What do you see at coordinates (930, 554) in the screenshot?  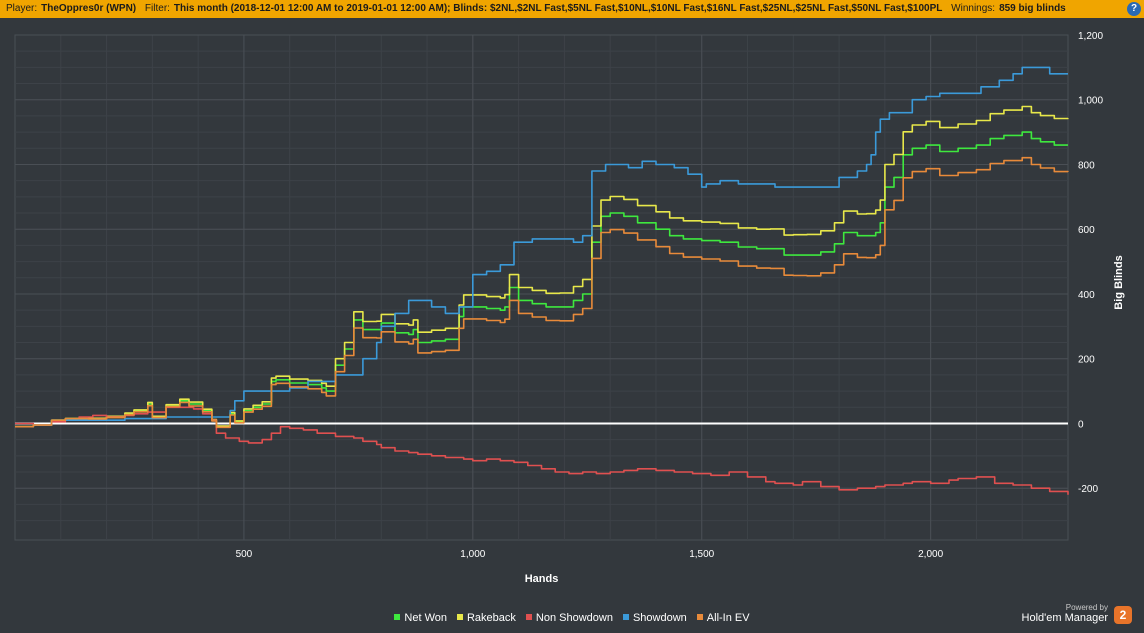 I see `x-tick-label: 2,000` at bounding box center [930, 554].